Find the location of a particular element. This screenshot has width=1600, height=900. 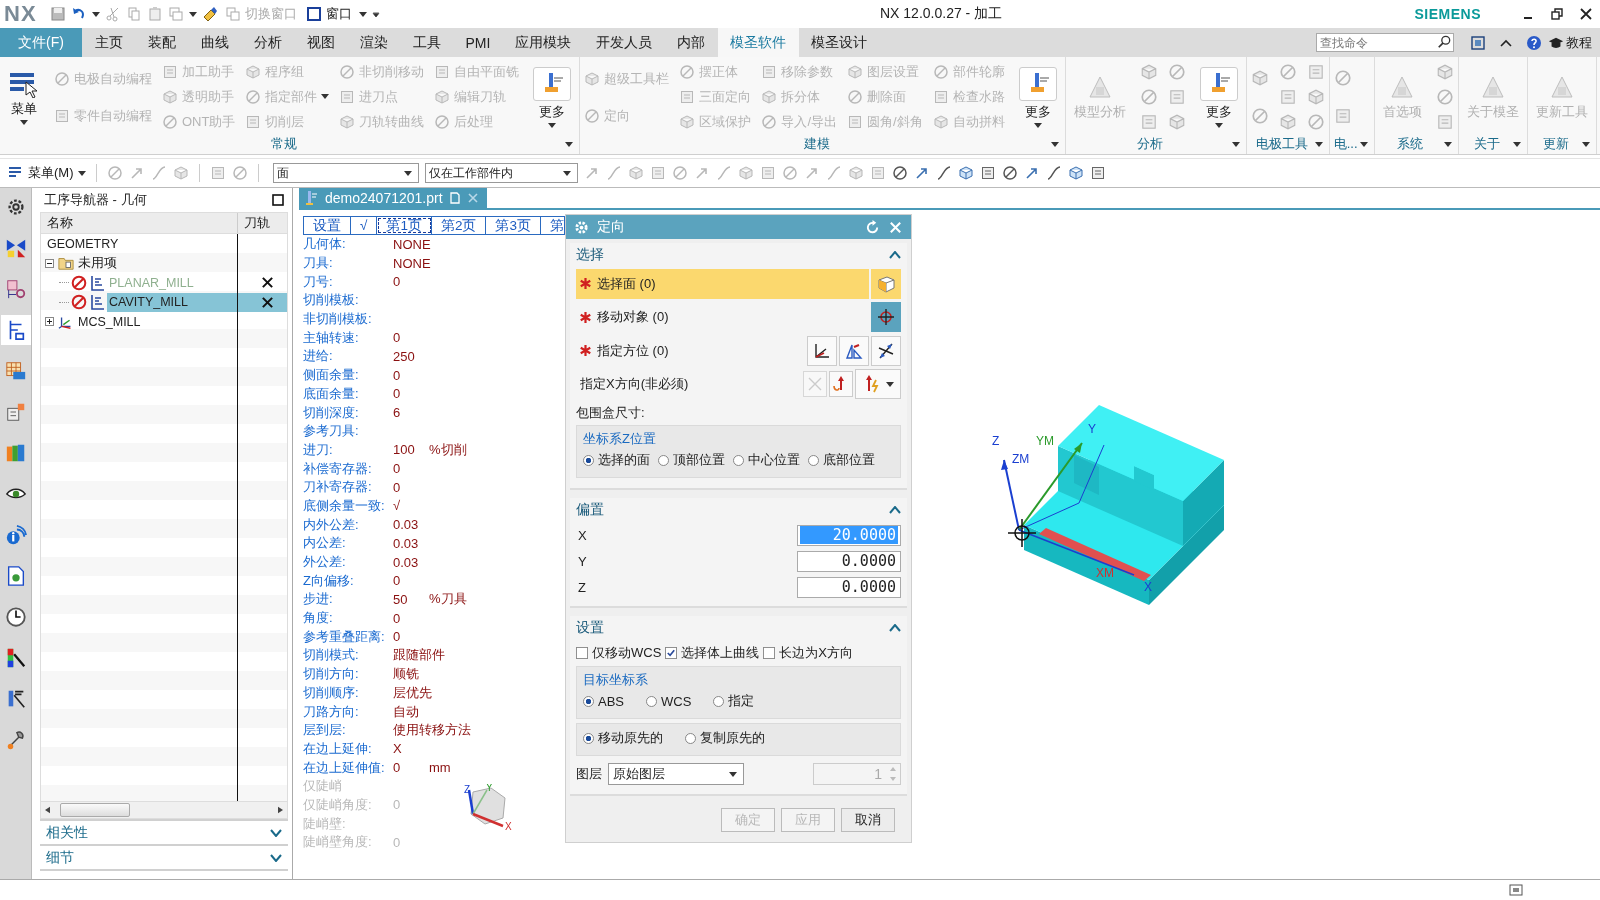

selection-step: 移动对象 (0) is located at coordinates (722, 317).